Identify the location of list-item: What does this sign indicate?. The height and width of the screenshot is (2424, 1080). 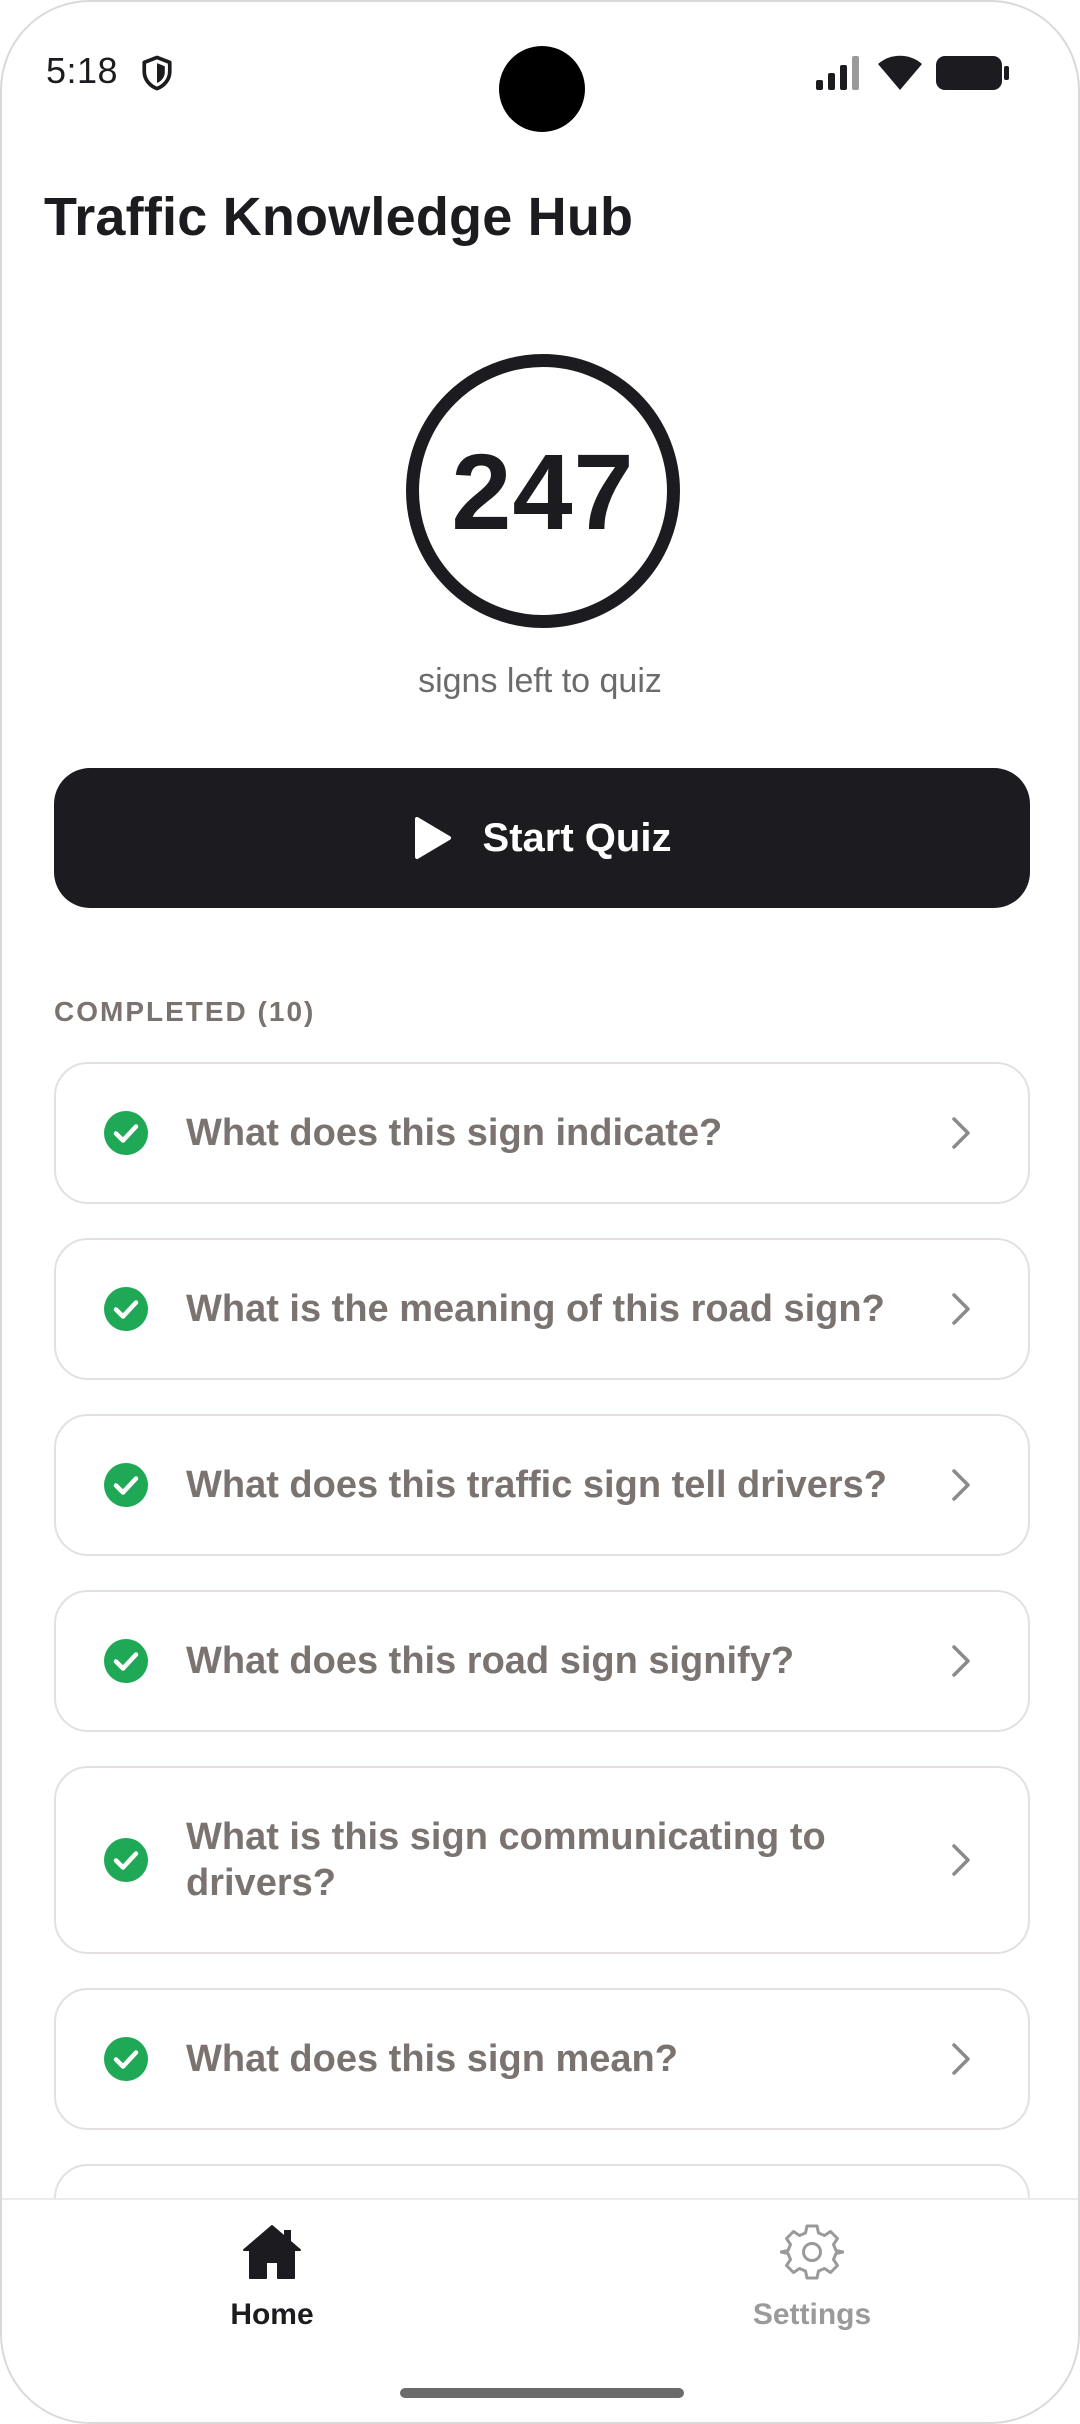
(542, 1133).